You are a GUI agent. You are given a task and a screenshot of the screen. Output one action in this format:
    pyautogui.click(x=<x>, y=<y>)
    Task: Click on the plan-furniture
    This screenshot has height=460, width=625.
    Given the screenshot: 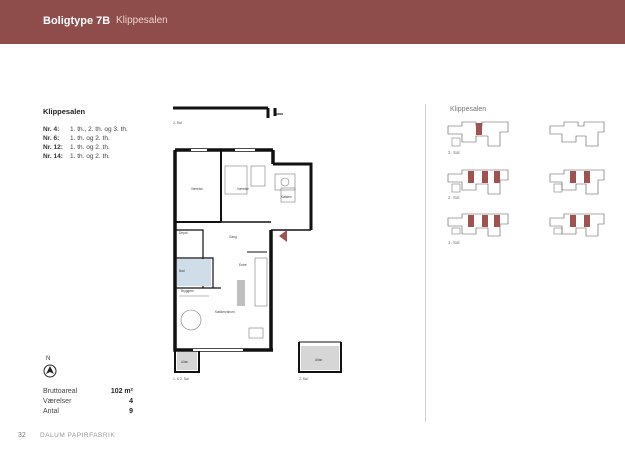 What is the action you would take?
    pyautogui.click(x=237, y=252)
    